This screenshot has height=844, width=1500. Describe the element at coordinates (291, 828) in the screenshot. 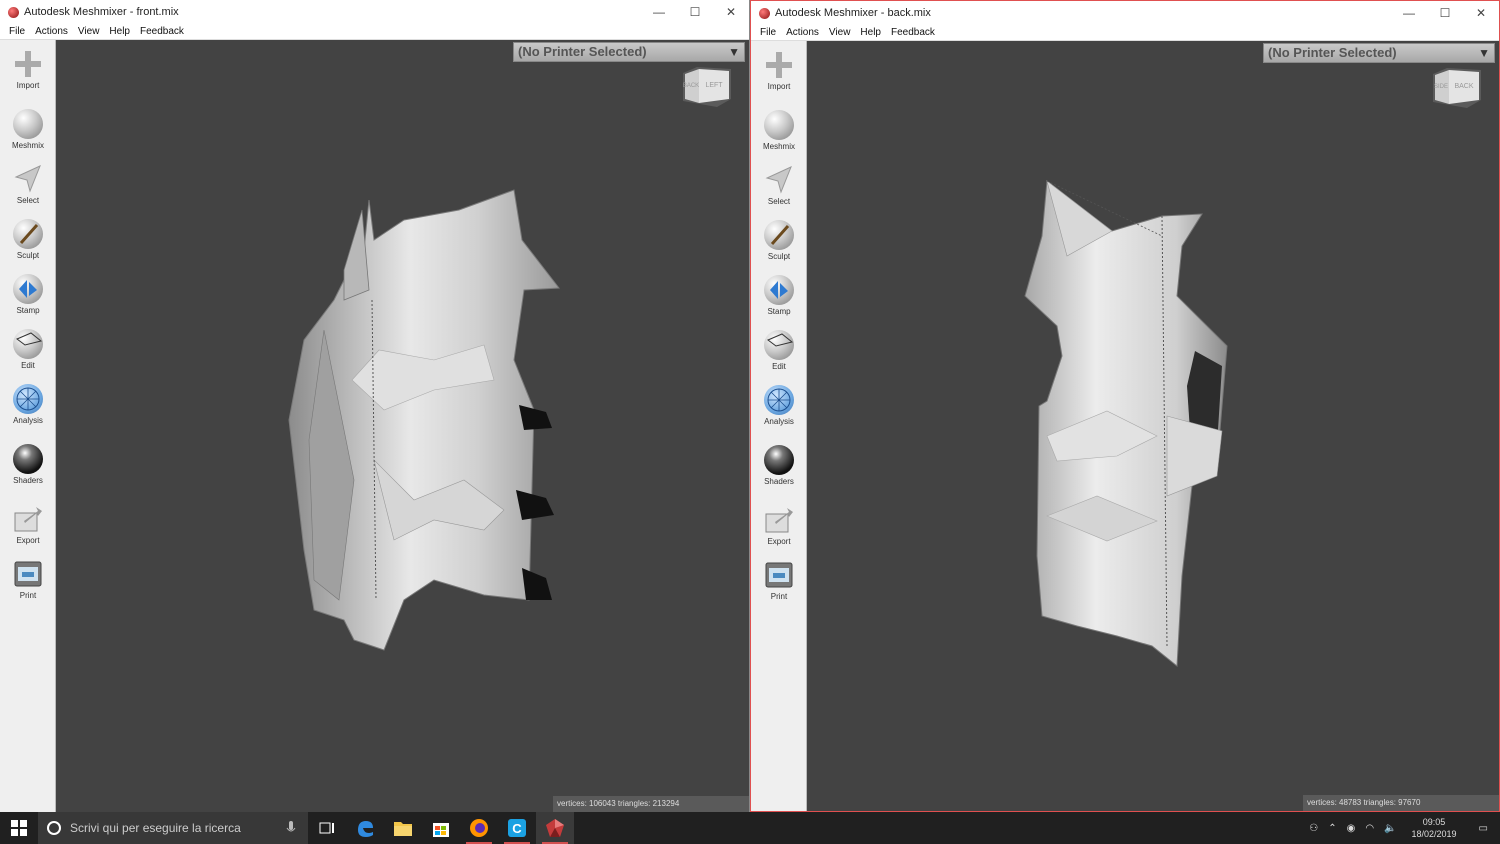

I see `microphone-icon` at that location.